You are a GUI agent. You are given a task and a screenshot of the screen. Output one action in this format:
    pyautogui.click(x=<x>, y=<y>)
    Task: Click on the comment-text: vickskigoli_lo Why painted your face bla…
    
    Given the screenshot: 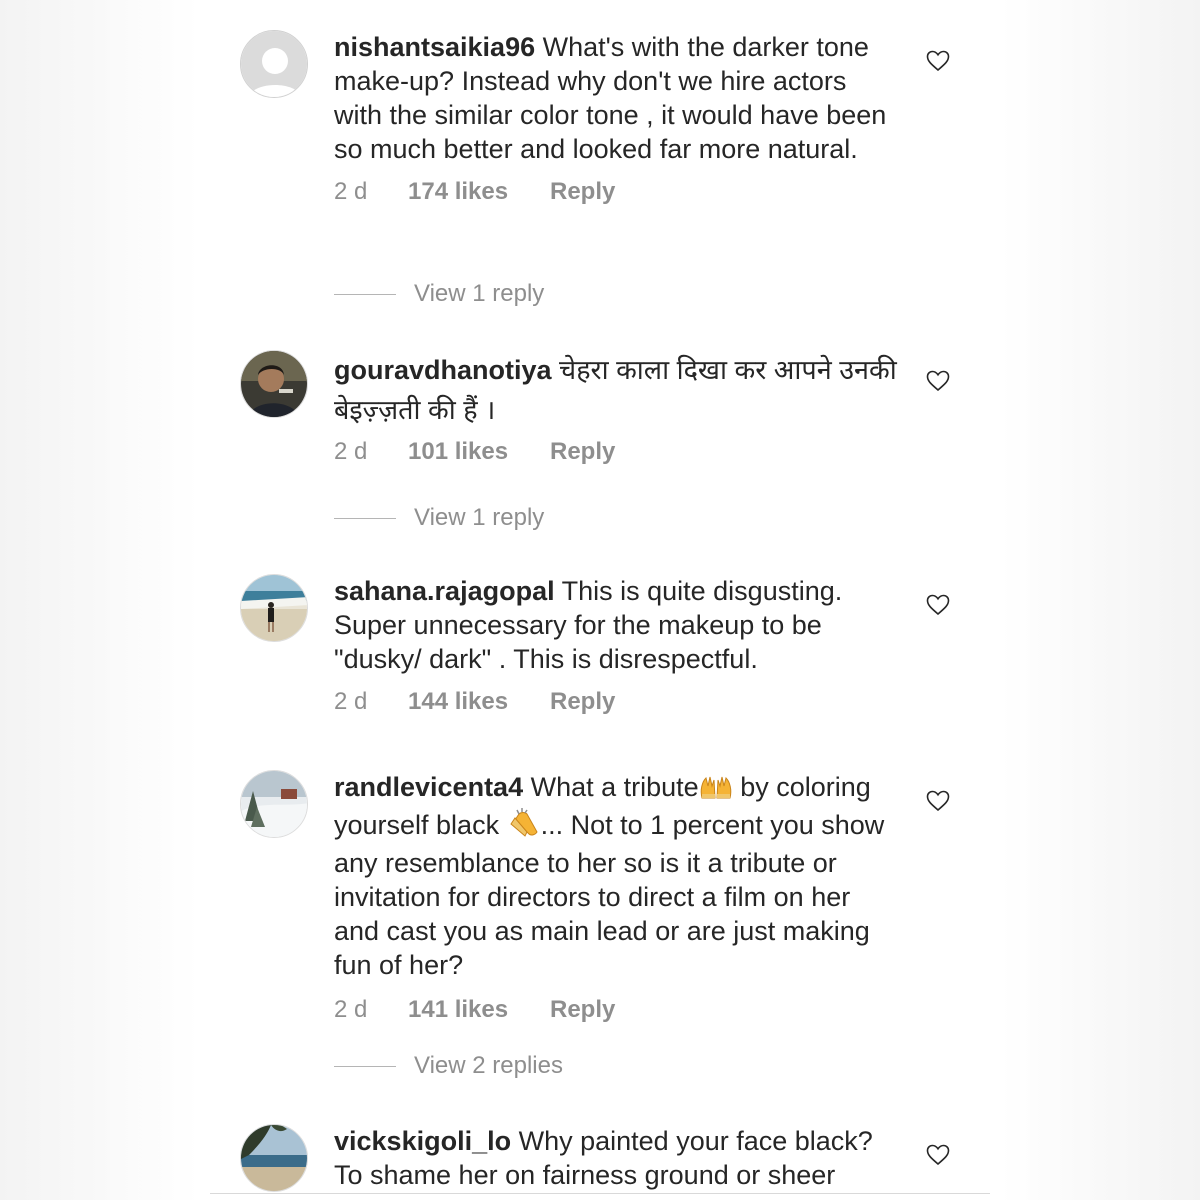 What is the action you would take?
    pyautogui.click(x=617, y=1158)
    